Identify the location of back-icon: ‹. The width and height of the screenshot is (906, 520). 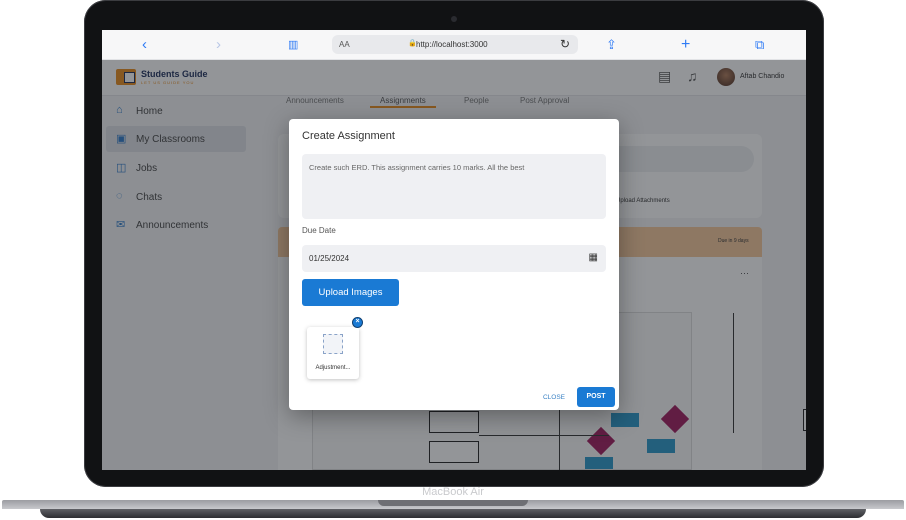
(144, 45).